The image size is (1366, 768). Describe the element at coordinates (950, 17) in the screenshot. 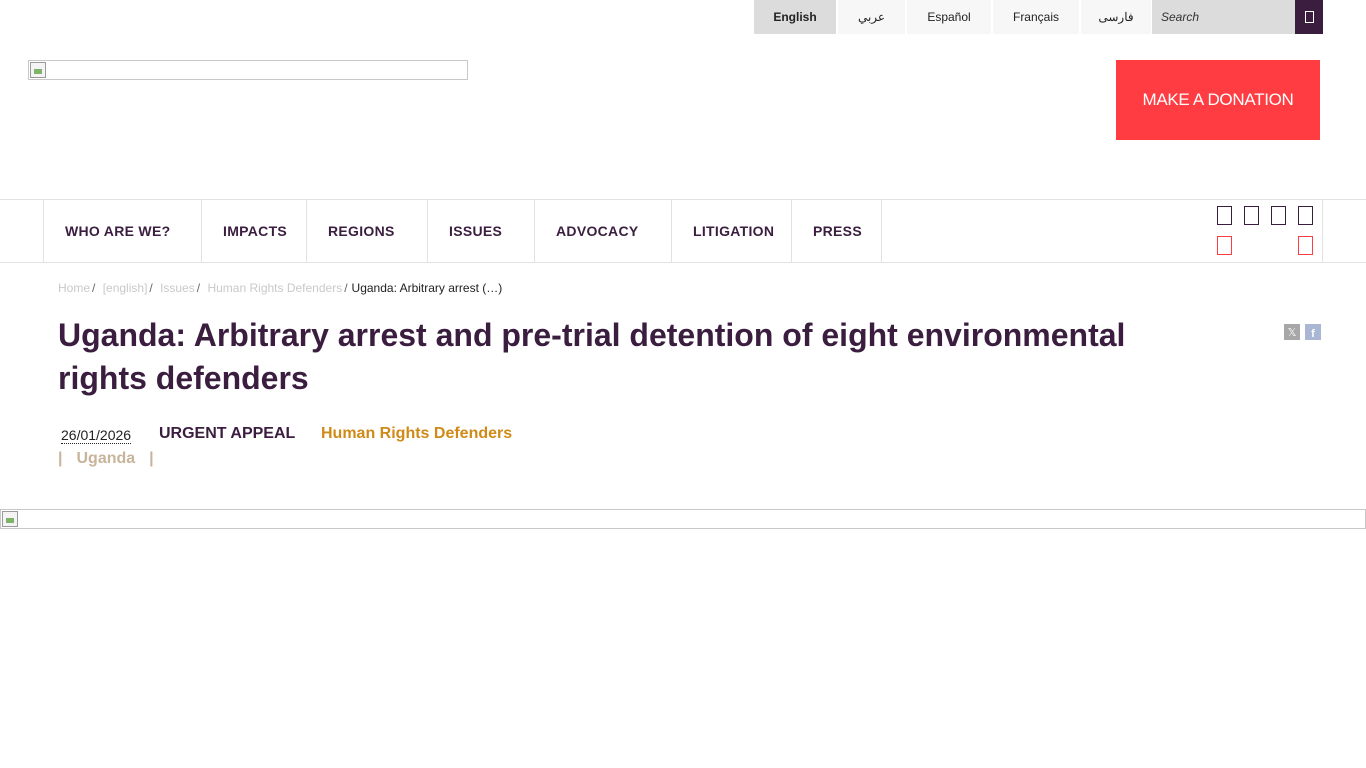

I see `language-spanish: Español` at that location.